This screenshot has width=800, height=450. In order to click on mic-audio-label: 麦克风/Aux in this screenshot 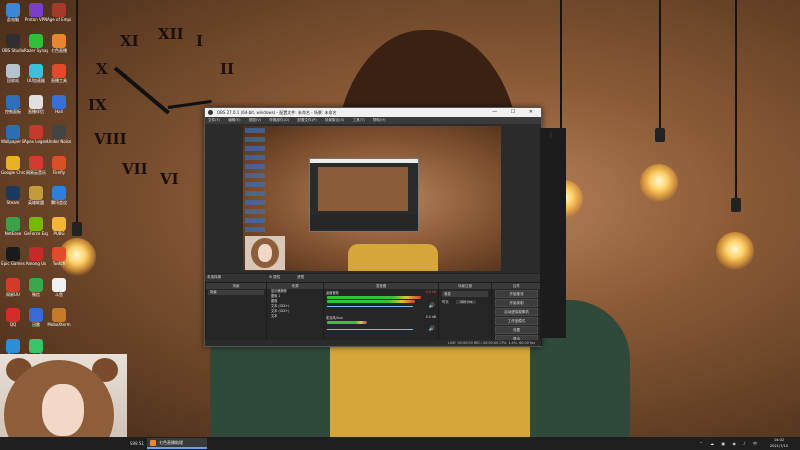, I will do `click(334, 318)`.